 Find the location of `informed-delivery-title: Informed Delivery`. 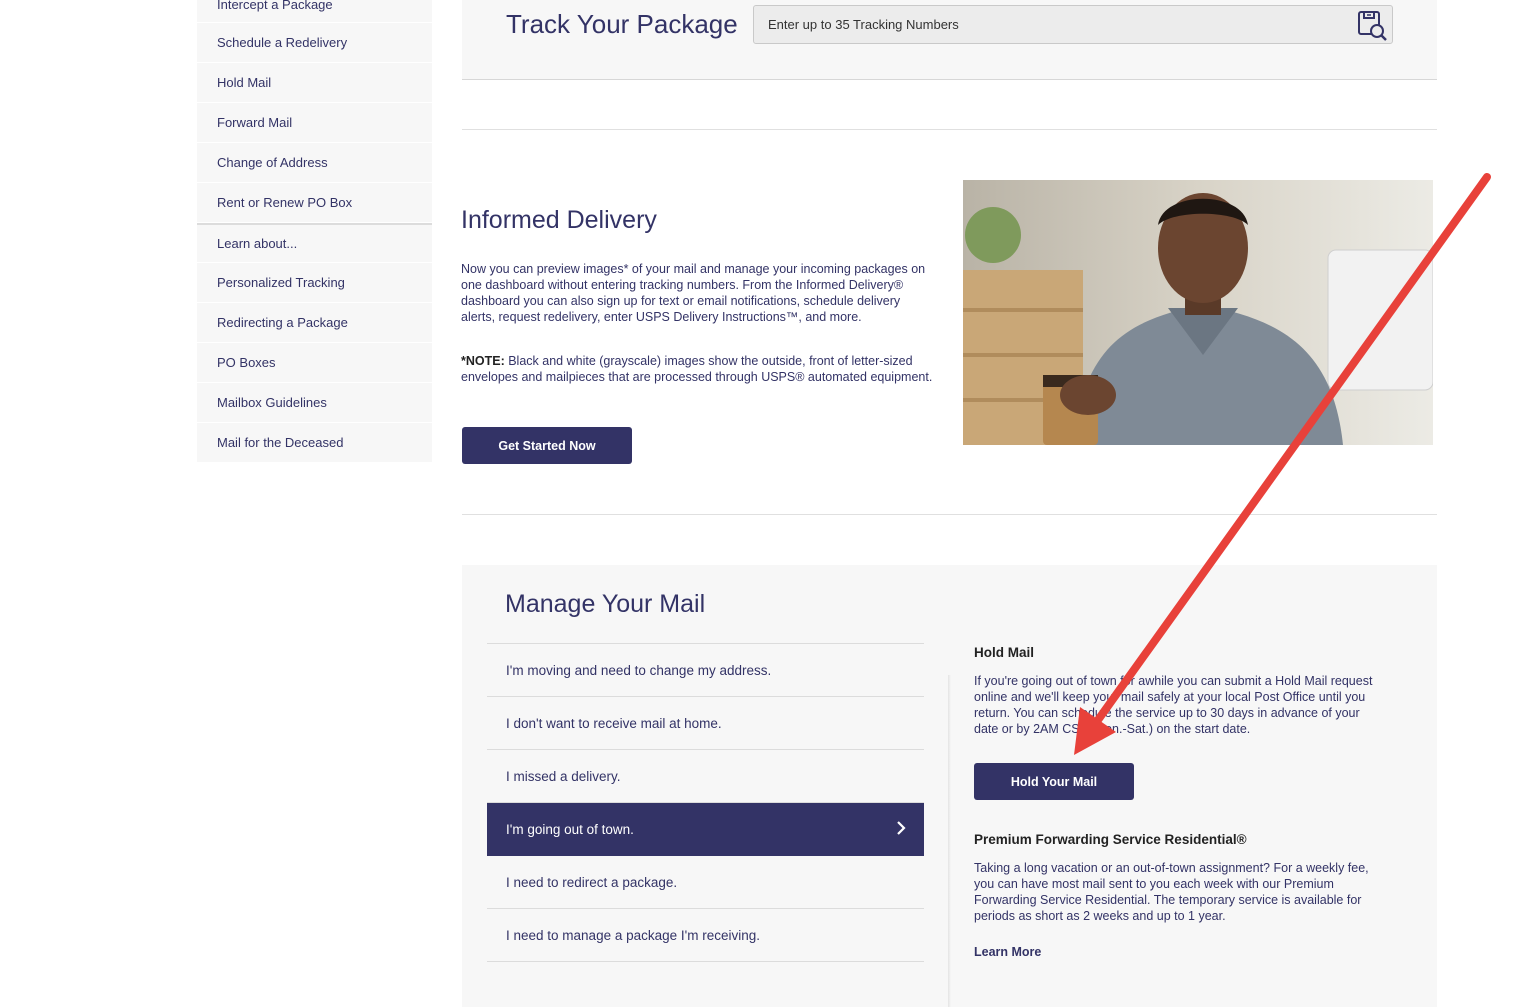

informed-delivery-title: Informed Delivery is located at coordinates (559, 220).